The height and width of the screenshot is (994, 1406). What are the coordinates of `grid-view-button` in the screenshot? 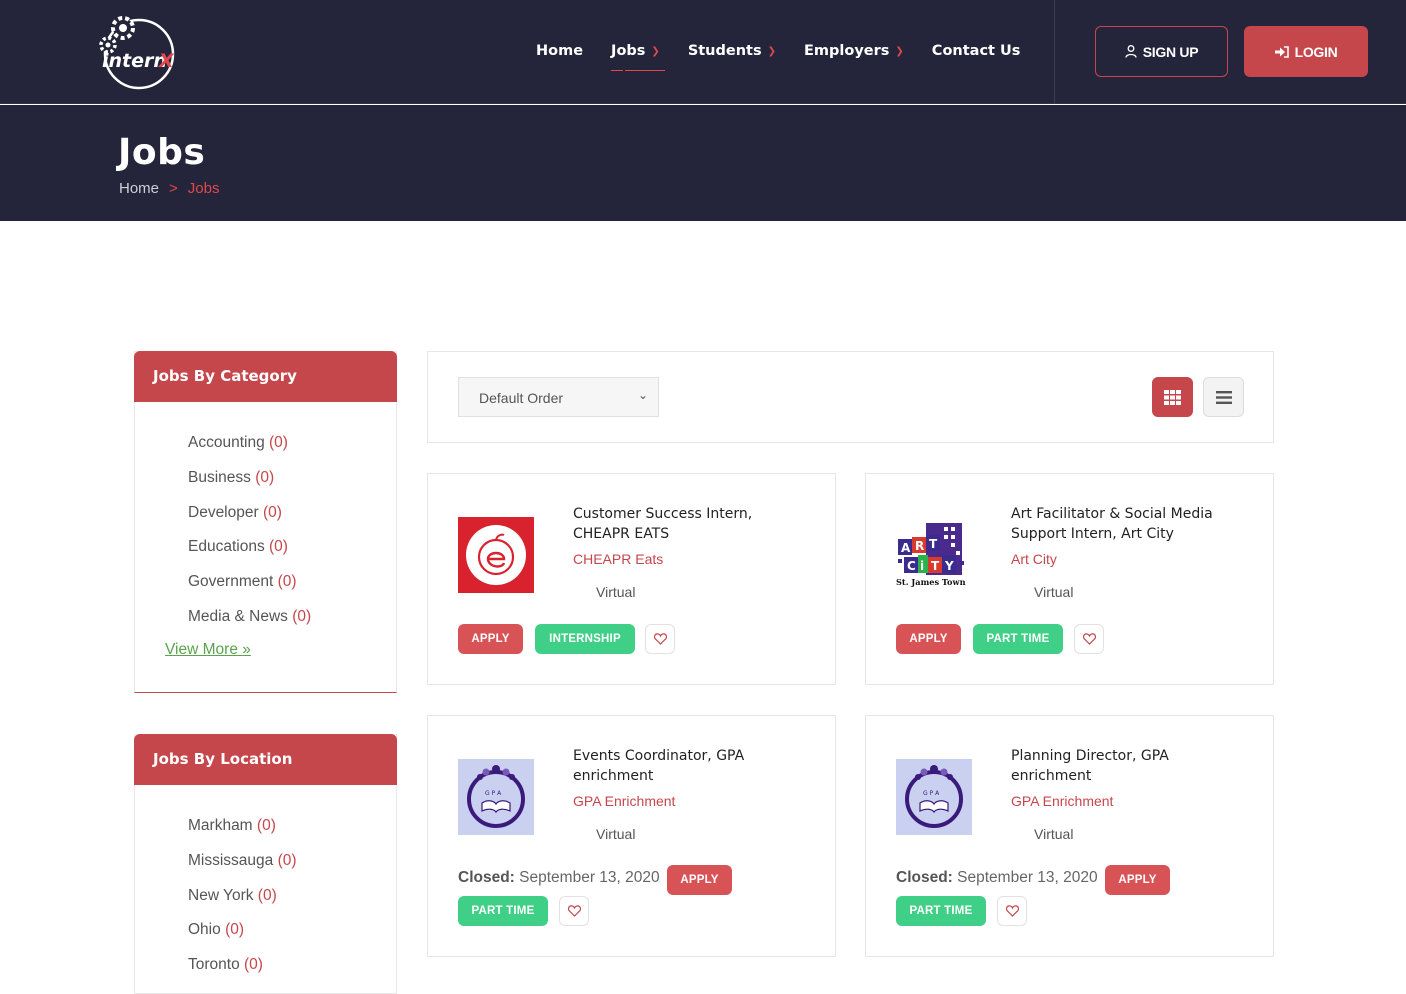 It's located at (1172, 397).